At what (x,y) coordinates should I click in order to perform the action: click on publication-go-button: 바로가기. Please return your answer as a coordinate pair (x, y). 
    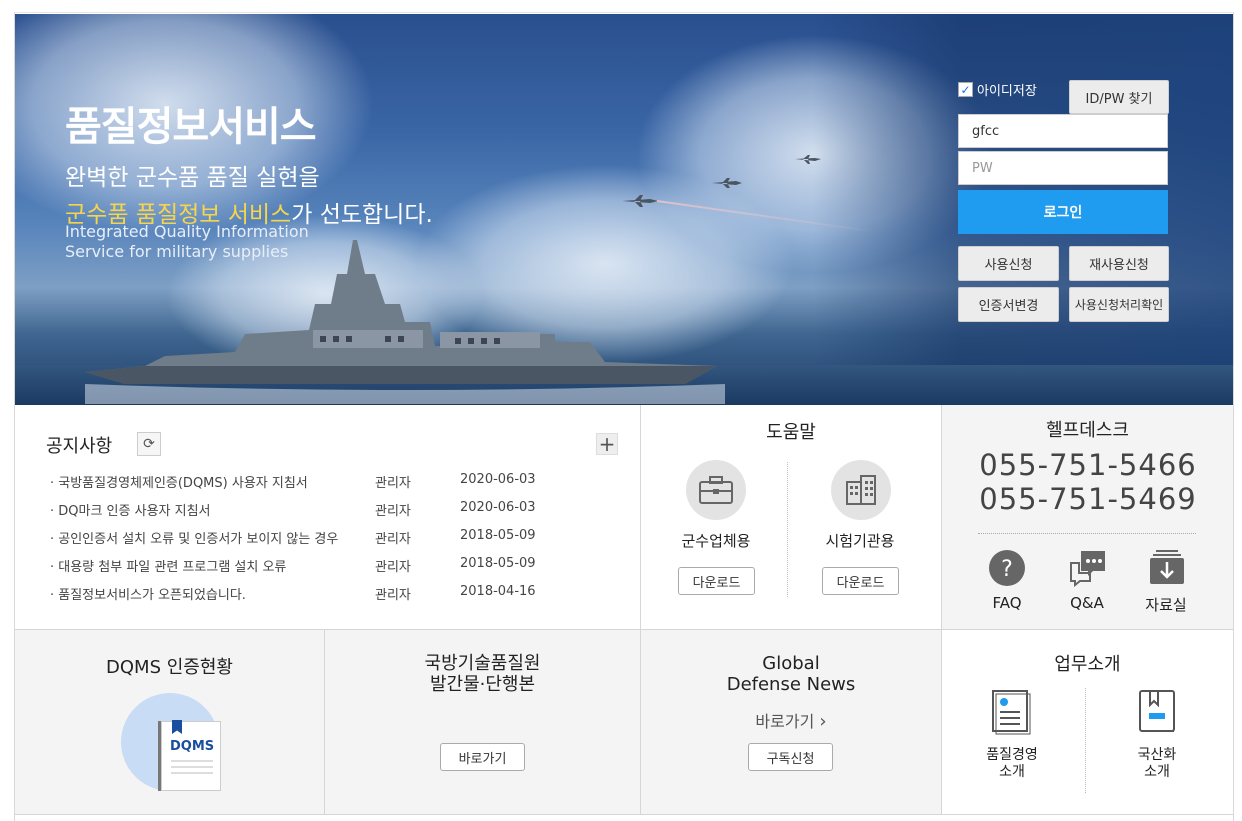
    Looking at the image, I should click on (482, 757).